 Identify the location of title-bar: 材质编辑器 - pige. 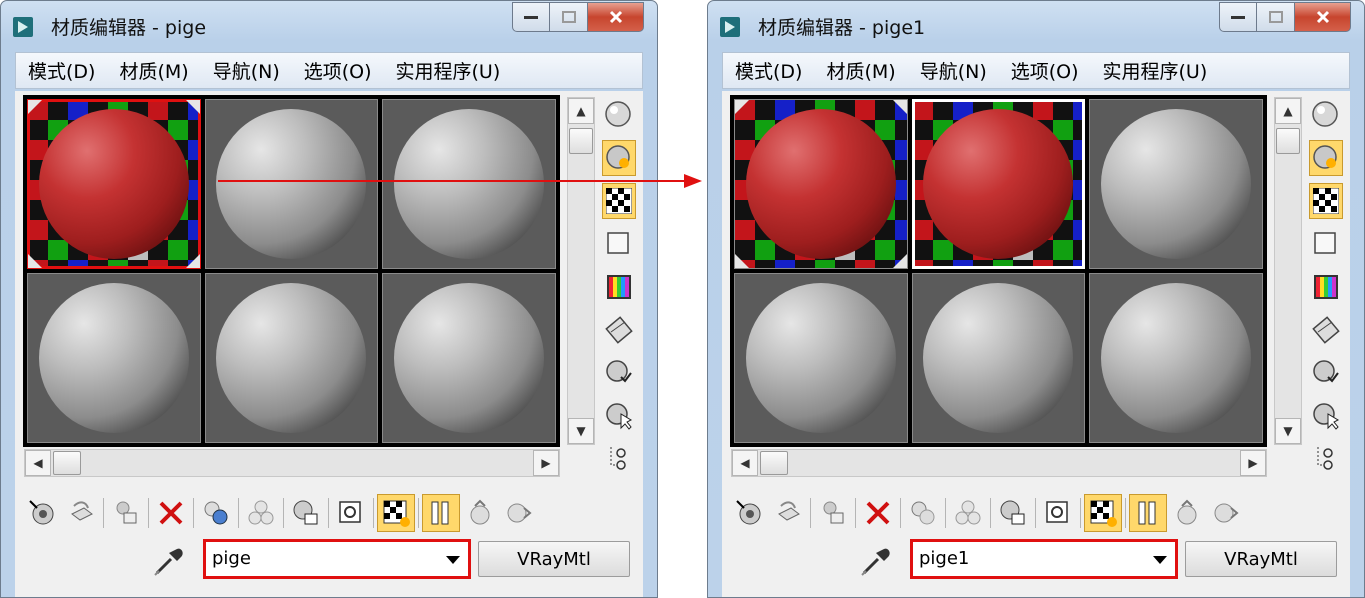
(329, 26).